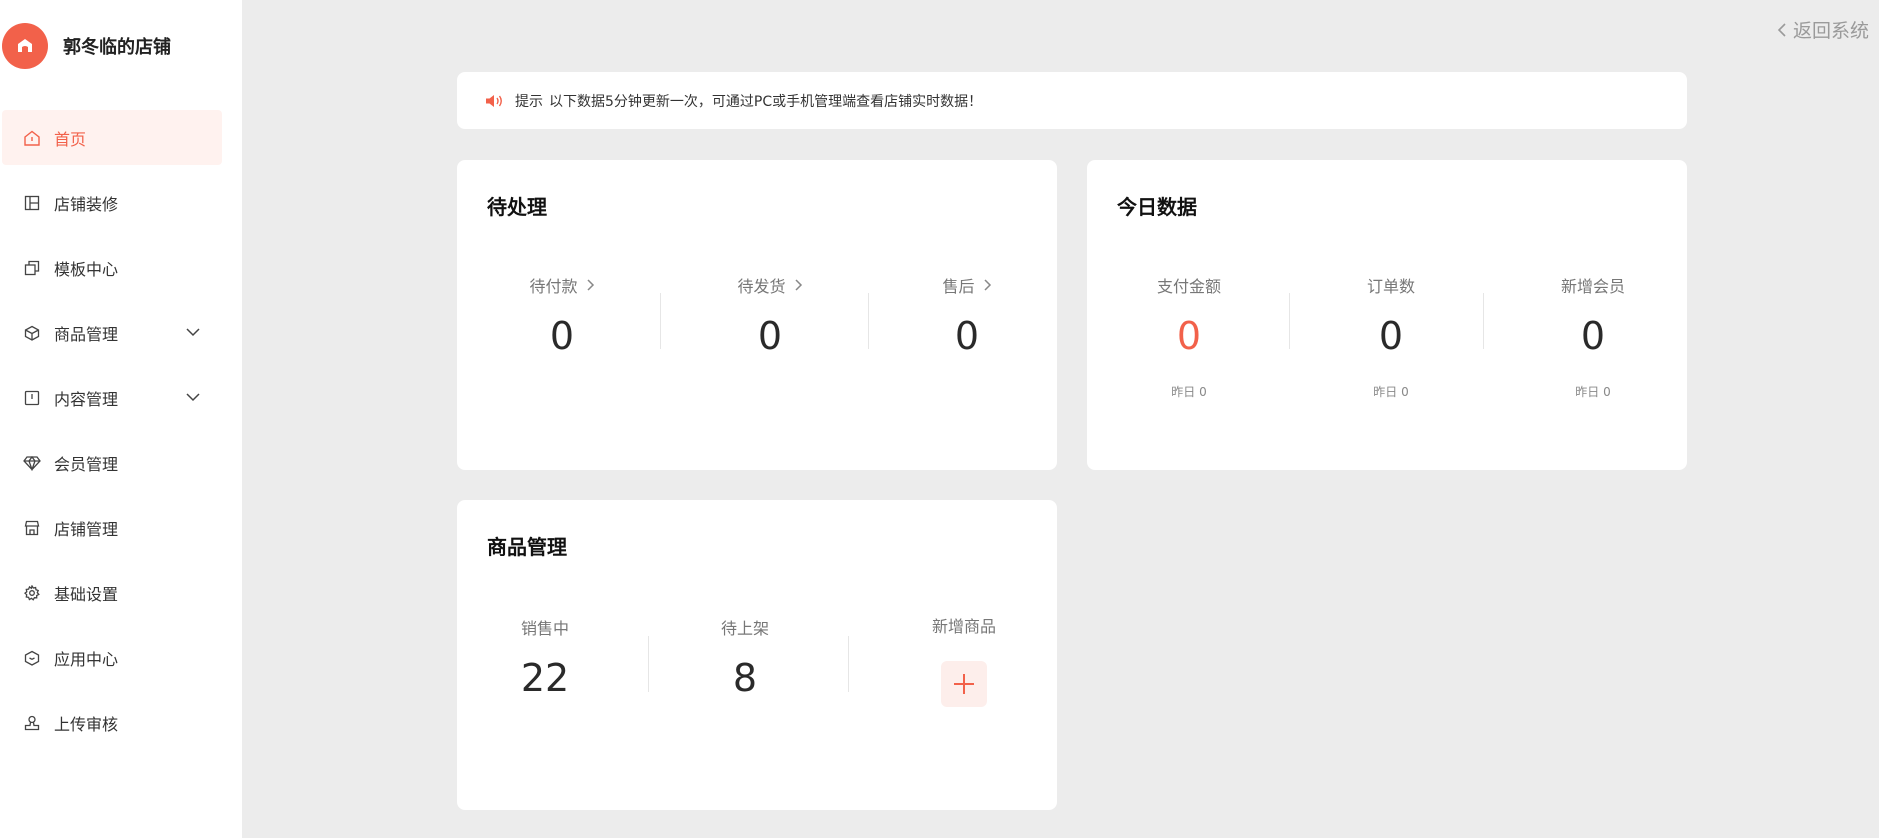 This screenshot has height=838, width=1879. I want to click on sidebar-item-label: 店铺装修, so click(86, 204).